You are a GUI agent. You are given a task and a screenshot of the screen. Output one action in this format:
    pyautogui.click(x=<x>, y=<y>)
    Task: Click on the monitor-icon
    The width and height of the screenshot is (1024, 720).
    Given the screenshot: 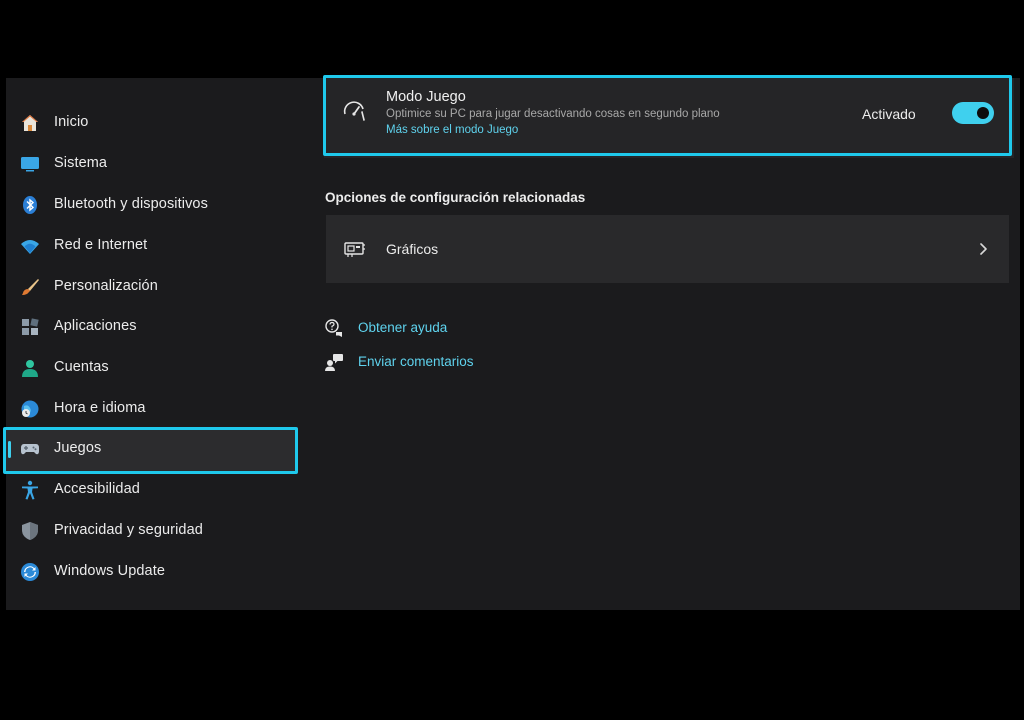 What is the action you would take?
    pyautogui.click(x=30, y=164)
    